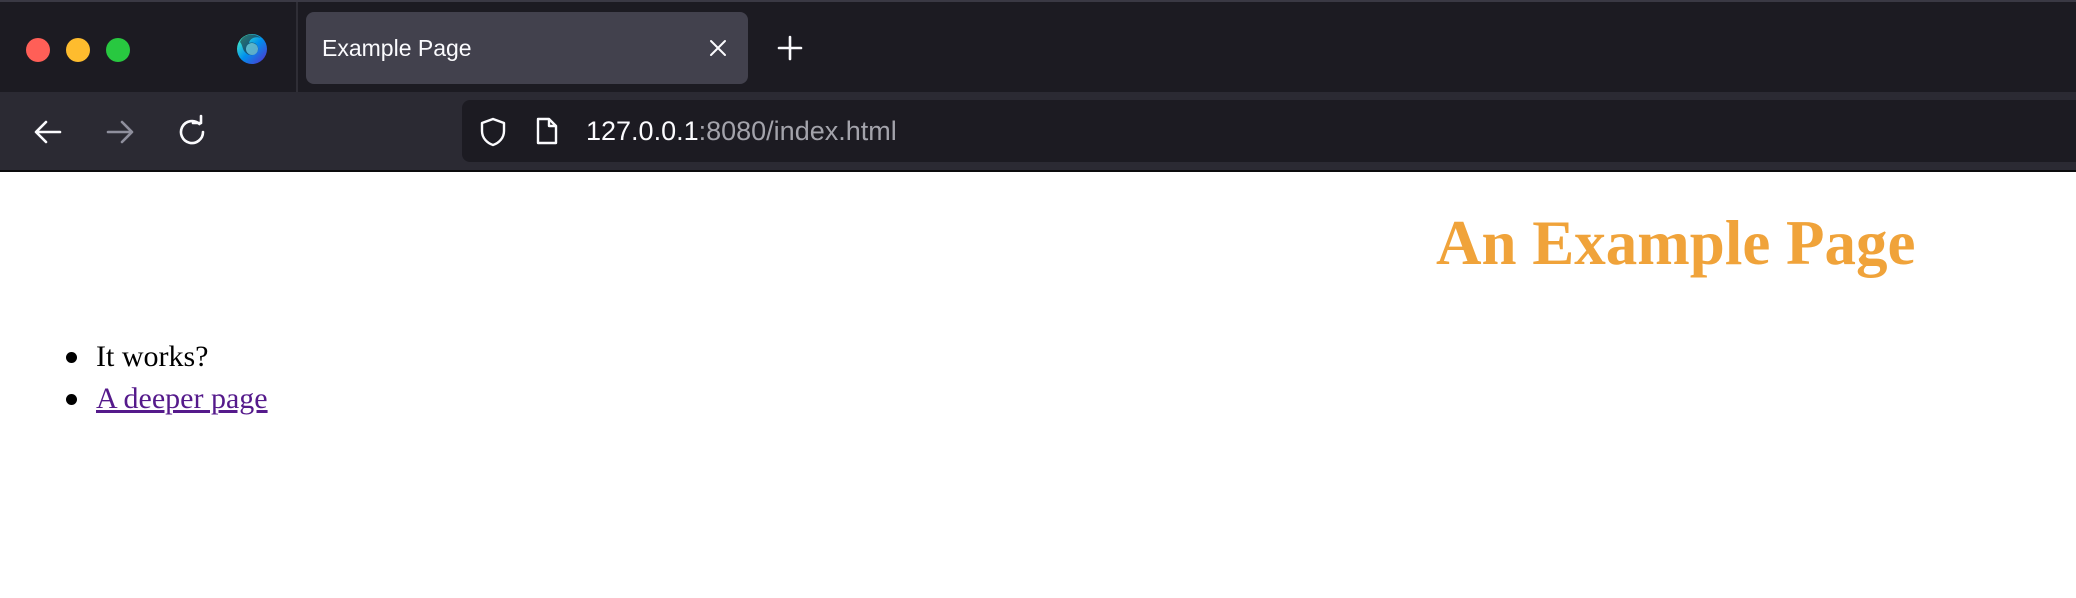  What do you see at coordinates (493, 132) in the screenshot?
I see `shield-icon` at bounding box center [493, 132].